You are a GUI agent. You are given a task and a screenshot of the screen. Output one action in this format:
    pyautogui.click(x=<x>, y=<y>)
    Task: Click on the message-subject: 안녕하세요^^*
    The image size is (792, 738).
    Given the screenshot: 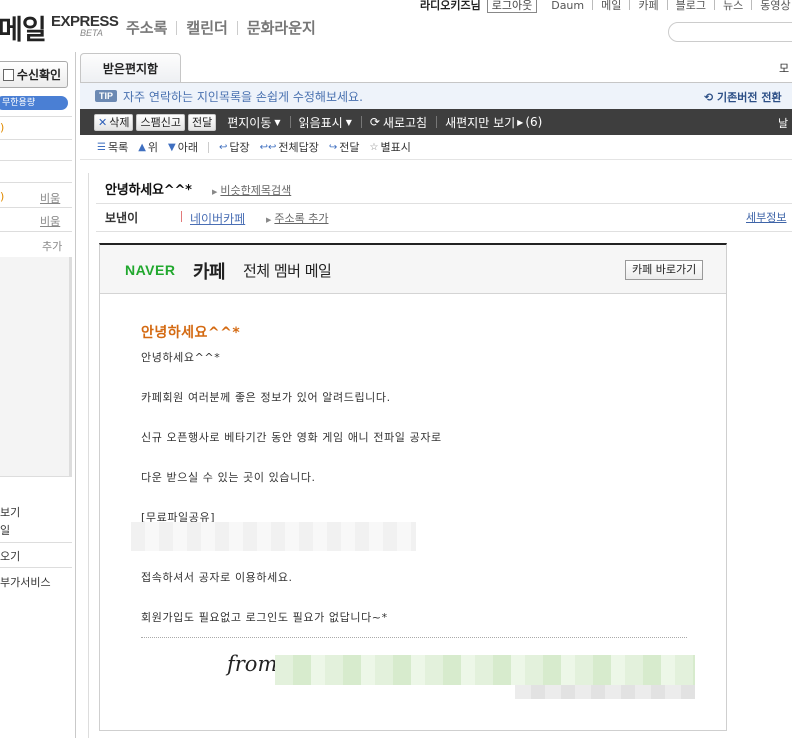 What is the action you would take?
    pyautogui.click(x=148, y=190)
    